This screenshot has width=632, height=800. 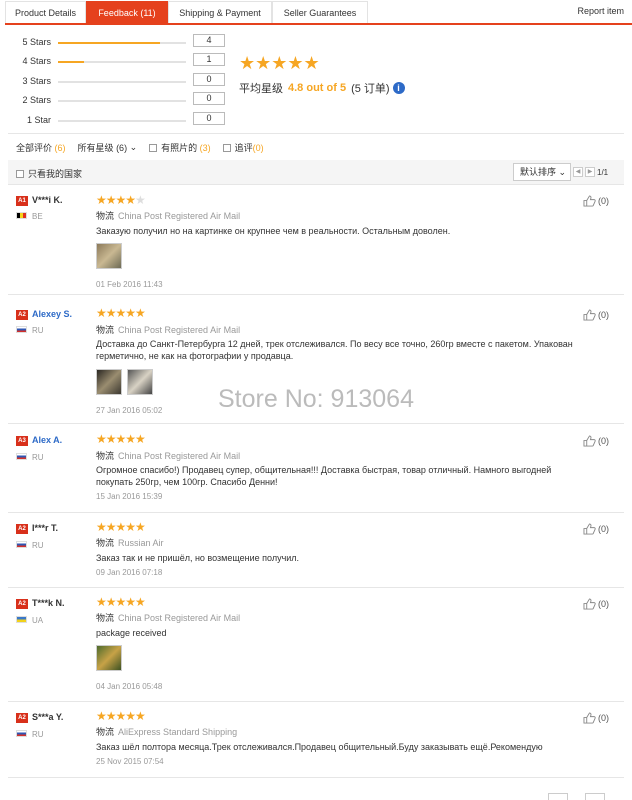 What do you see at coordinates (36, 61) in the screenshot?
I see `histogram-label: 4 Stars` at bounding box center [36, 61].